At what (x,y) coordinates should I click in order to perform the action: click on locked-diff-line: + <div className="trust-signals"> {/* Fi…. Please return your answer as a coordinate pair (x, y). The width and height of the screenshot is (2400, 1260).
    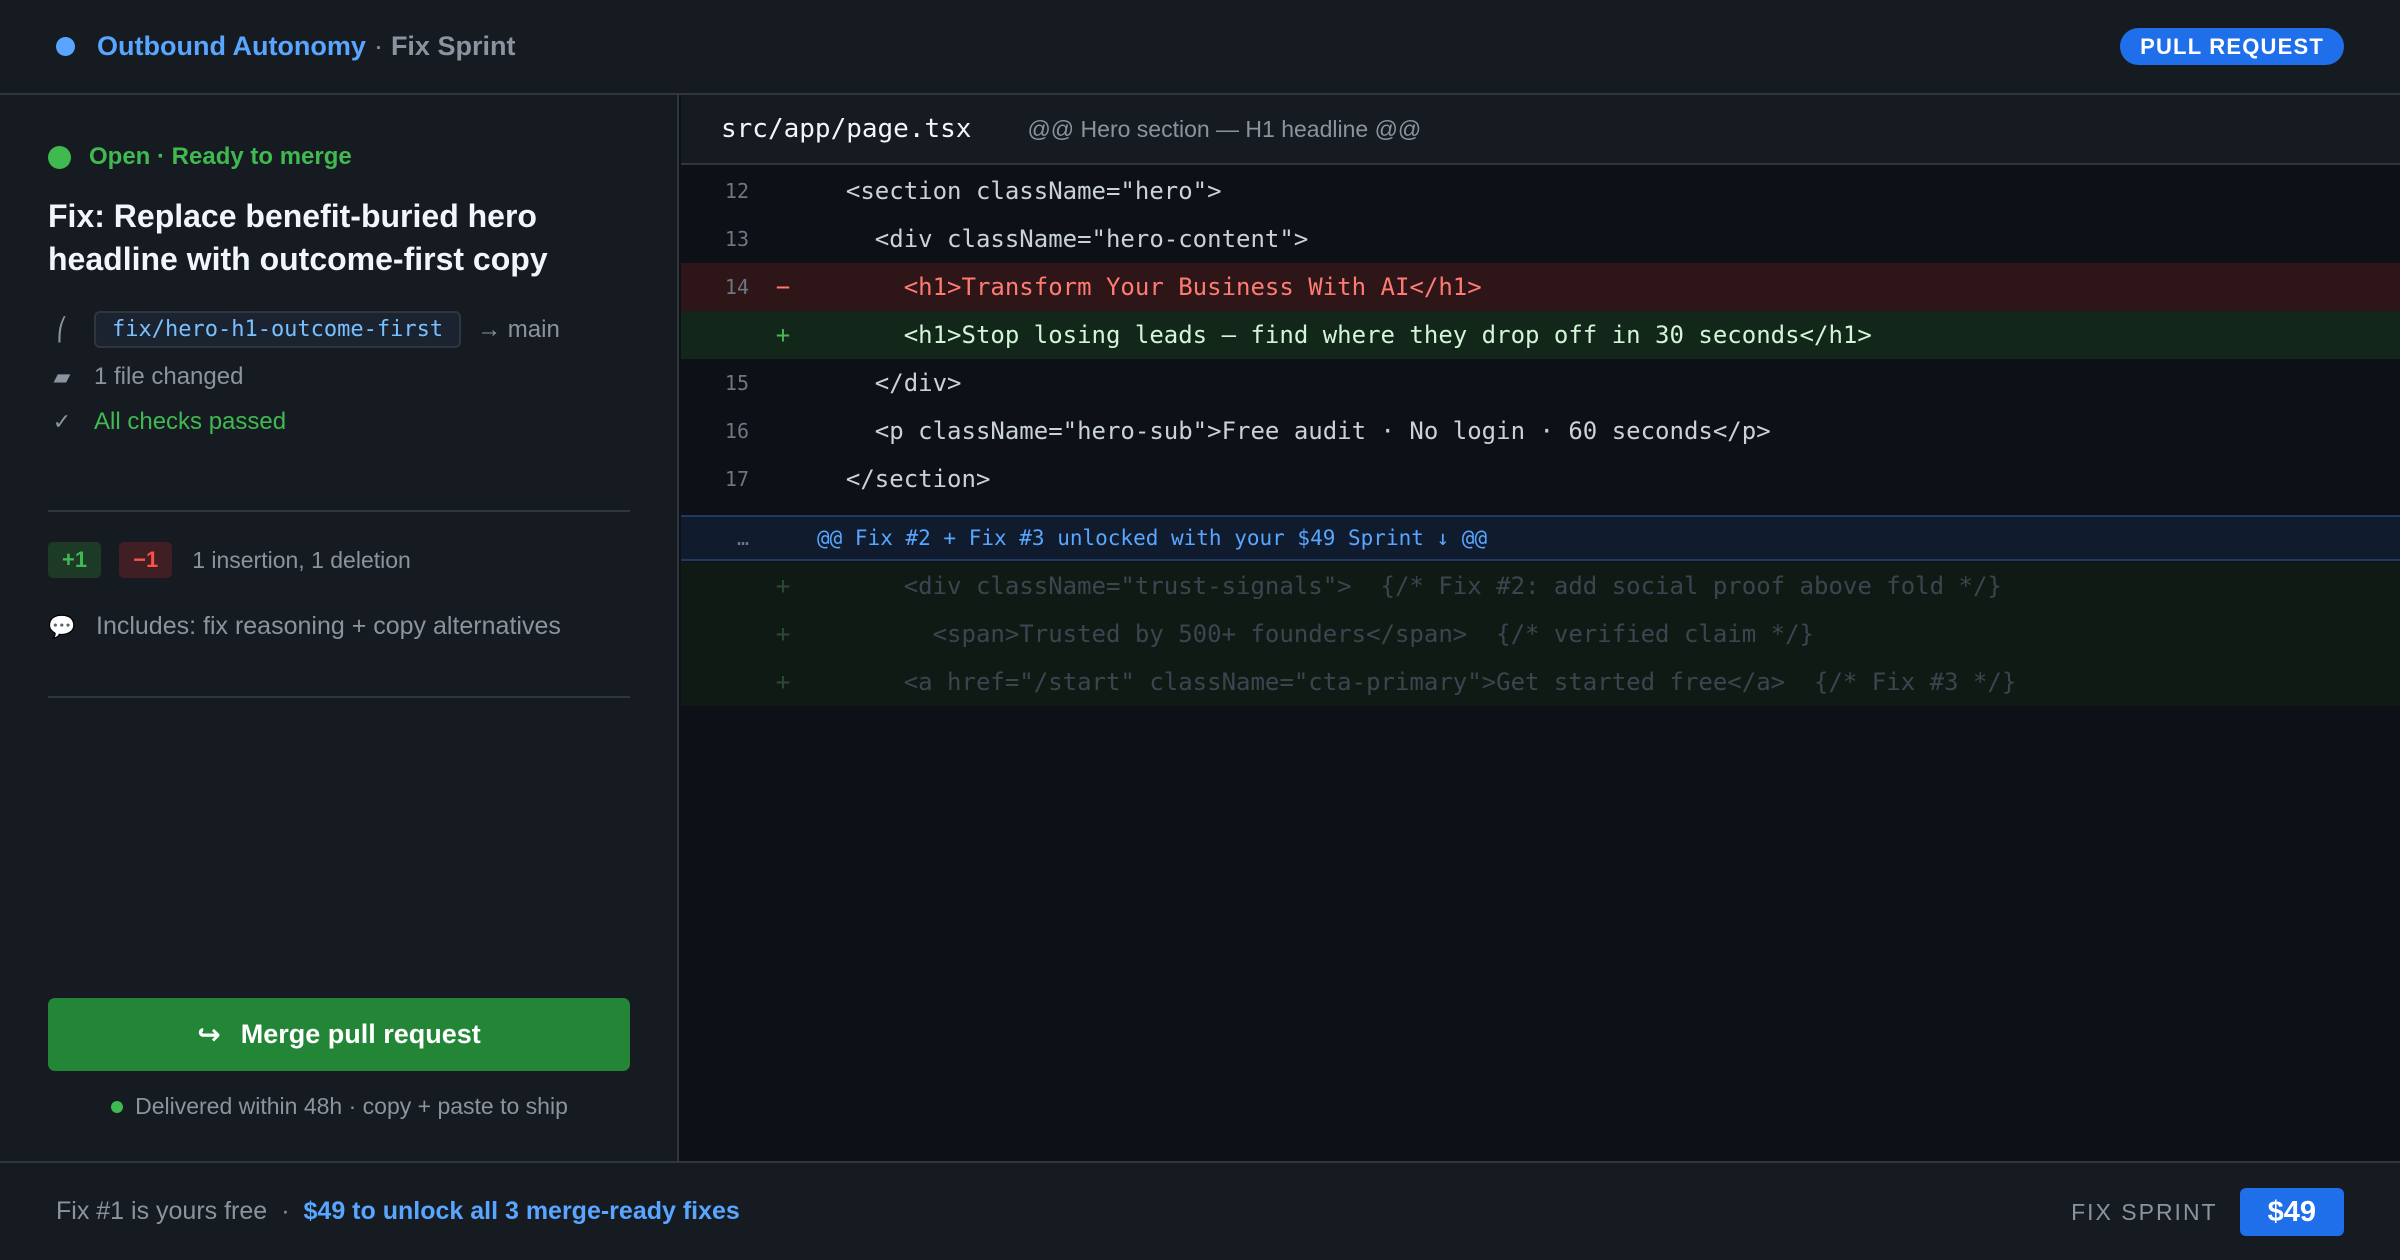
    Looking at the image, I should click on (1540, 586).